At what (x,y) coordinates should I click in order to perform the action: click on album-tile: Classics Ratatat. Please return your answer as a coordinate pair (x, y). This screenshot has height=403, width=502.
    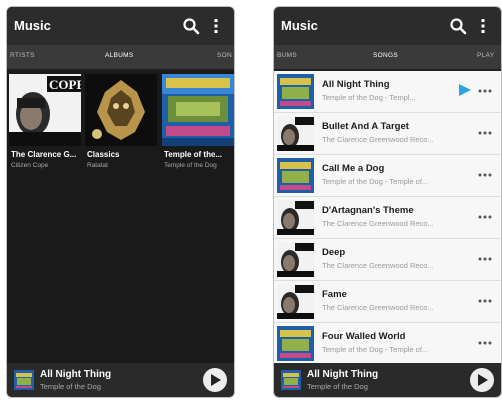
    Looking at the image, I should click on (121, 124).